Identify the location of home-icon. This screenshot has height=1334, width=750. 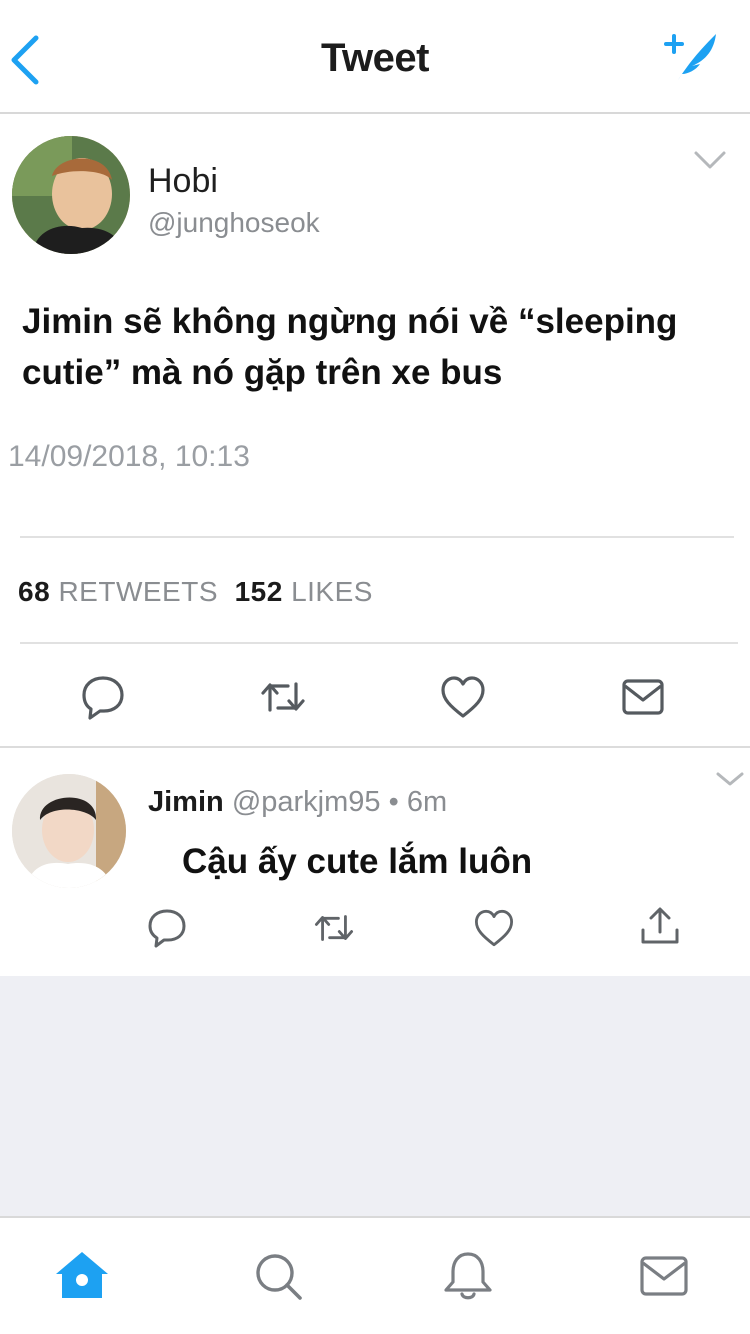
(82, 1275).